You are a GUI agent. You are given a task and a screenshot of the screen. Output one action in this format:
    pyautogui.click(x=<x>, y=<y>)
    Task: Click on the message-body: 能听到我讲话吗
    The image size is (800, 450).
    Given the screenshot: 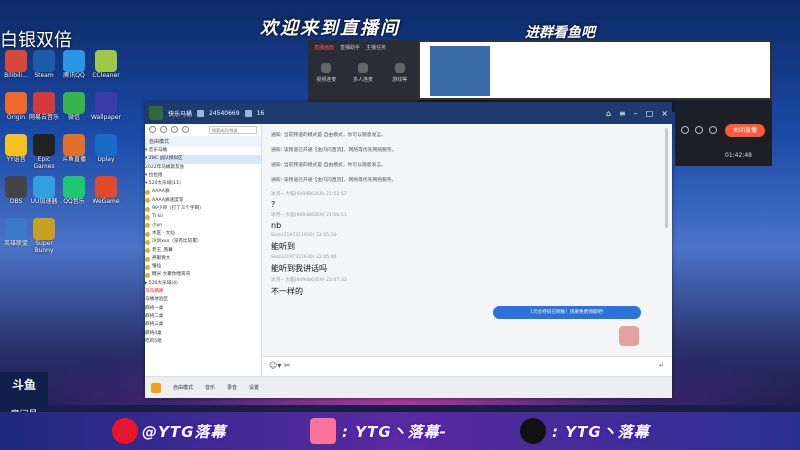 What is the action you would take?
    pyautogui.click(x=299, y=268)
    